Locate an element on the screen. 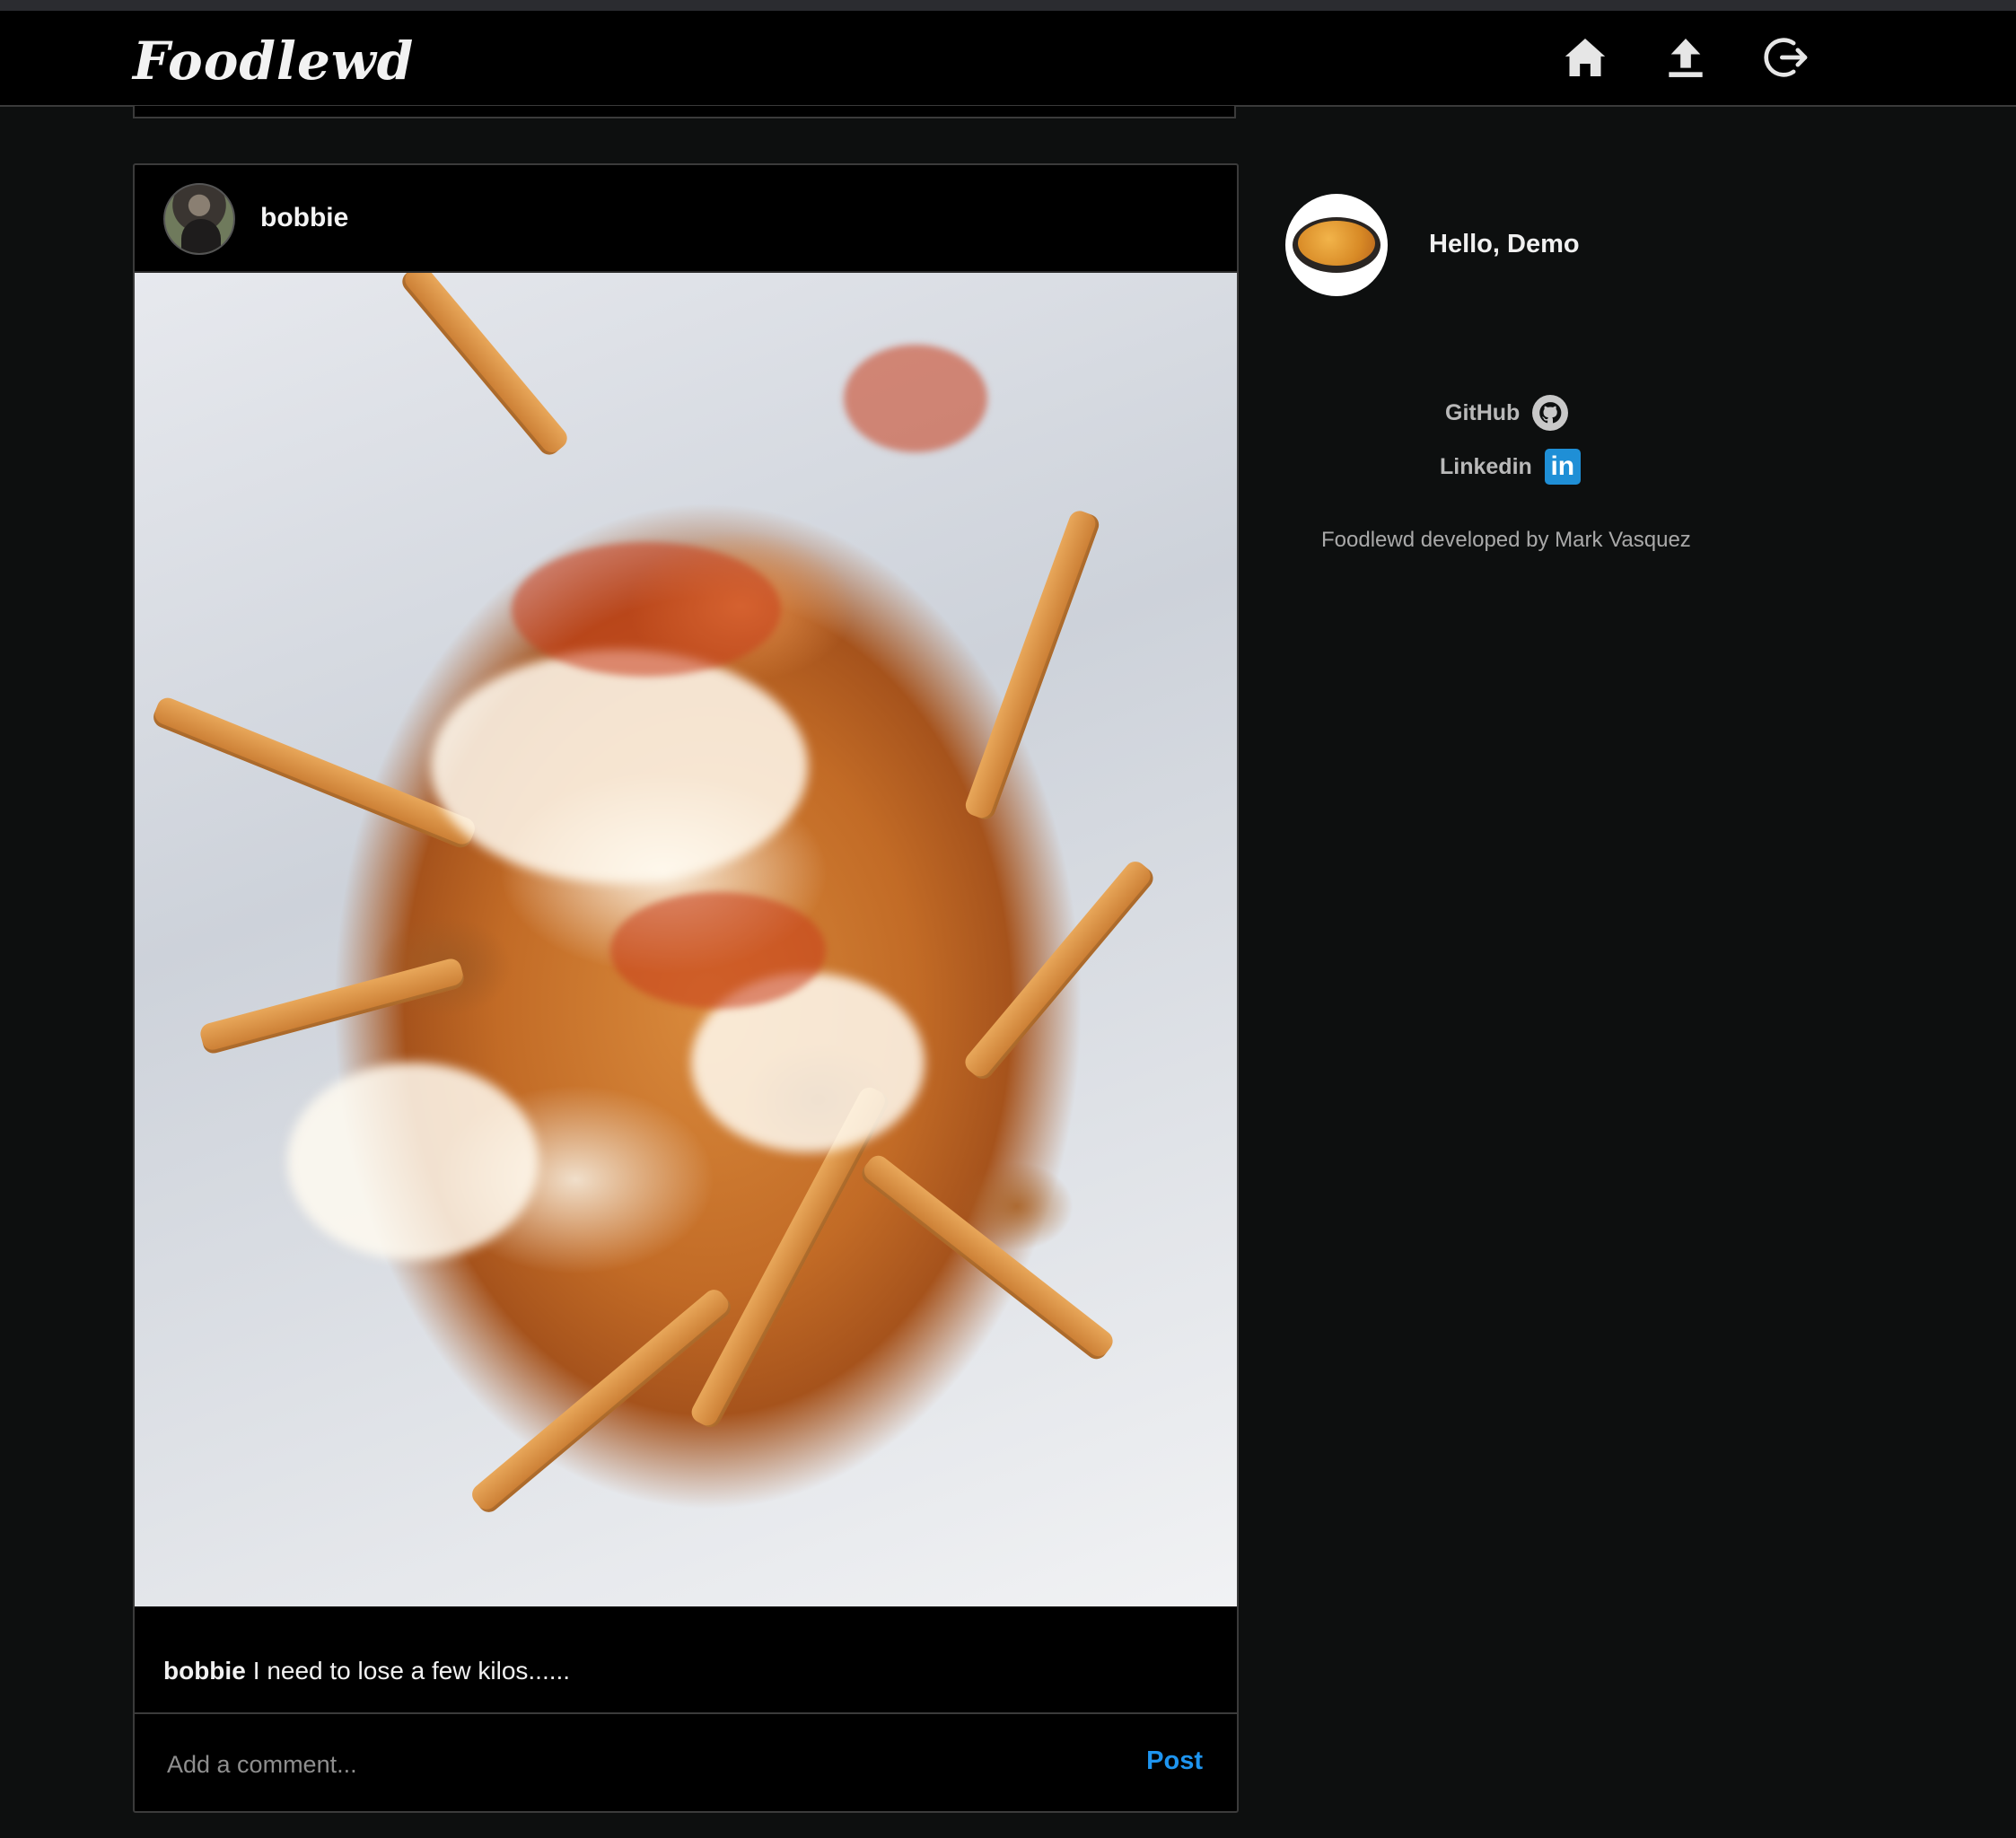 The width and height of the screenshot is (2016, 1838). github-icon is located at coordinates (1550, 413).